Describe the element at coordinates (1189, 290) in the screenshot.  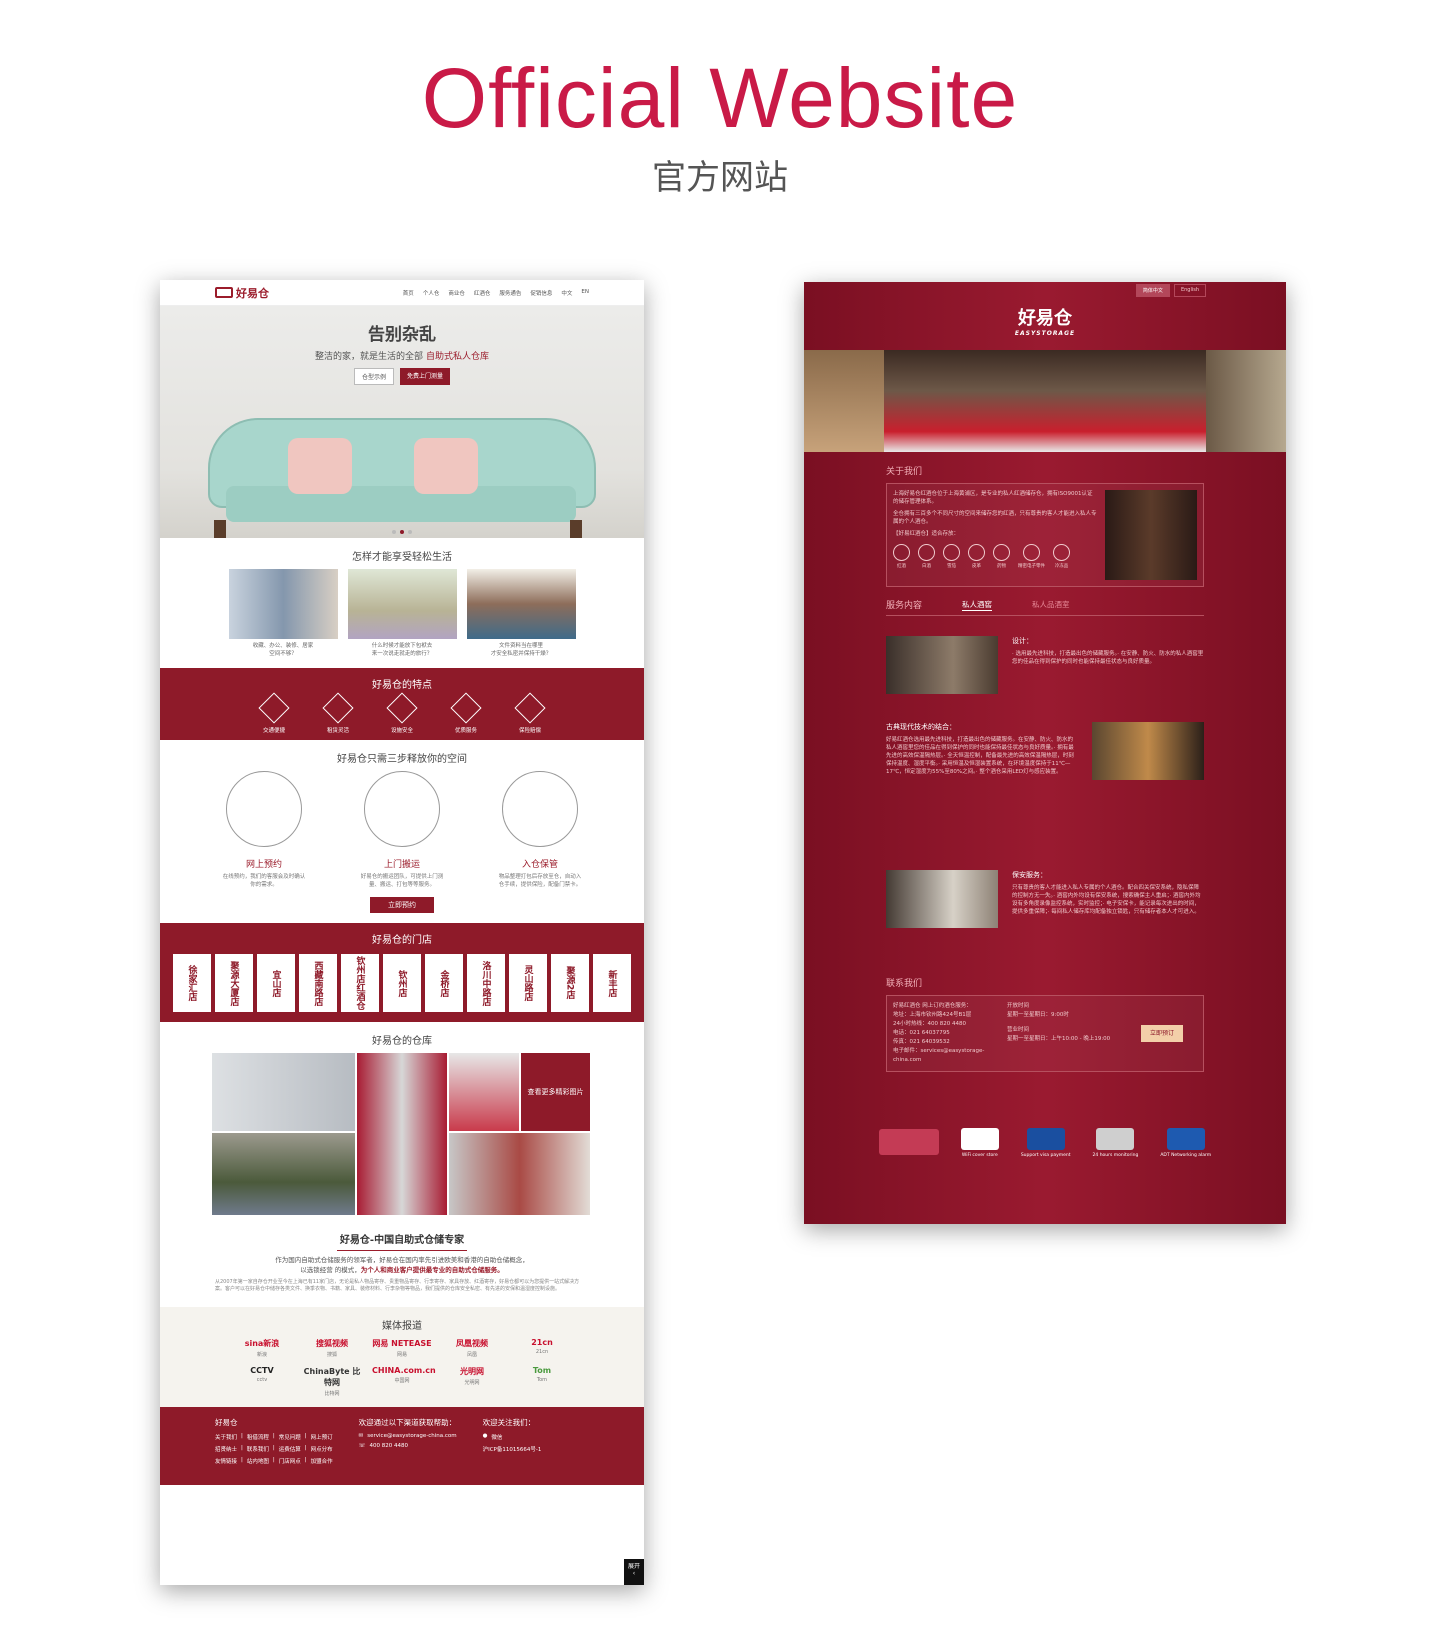
I see `lang-en-button: English` at that location.